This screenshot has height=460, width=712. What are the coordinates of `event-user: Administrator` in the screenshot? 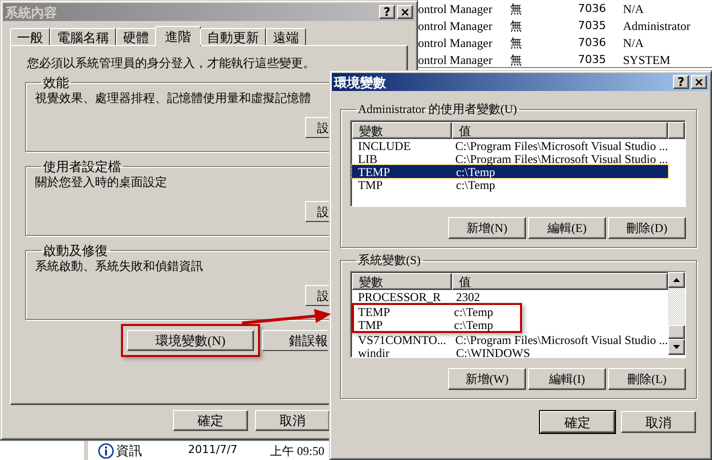 It's located at (656, 26).